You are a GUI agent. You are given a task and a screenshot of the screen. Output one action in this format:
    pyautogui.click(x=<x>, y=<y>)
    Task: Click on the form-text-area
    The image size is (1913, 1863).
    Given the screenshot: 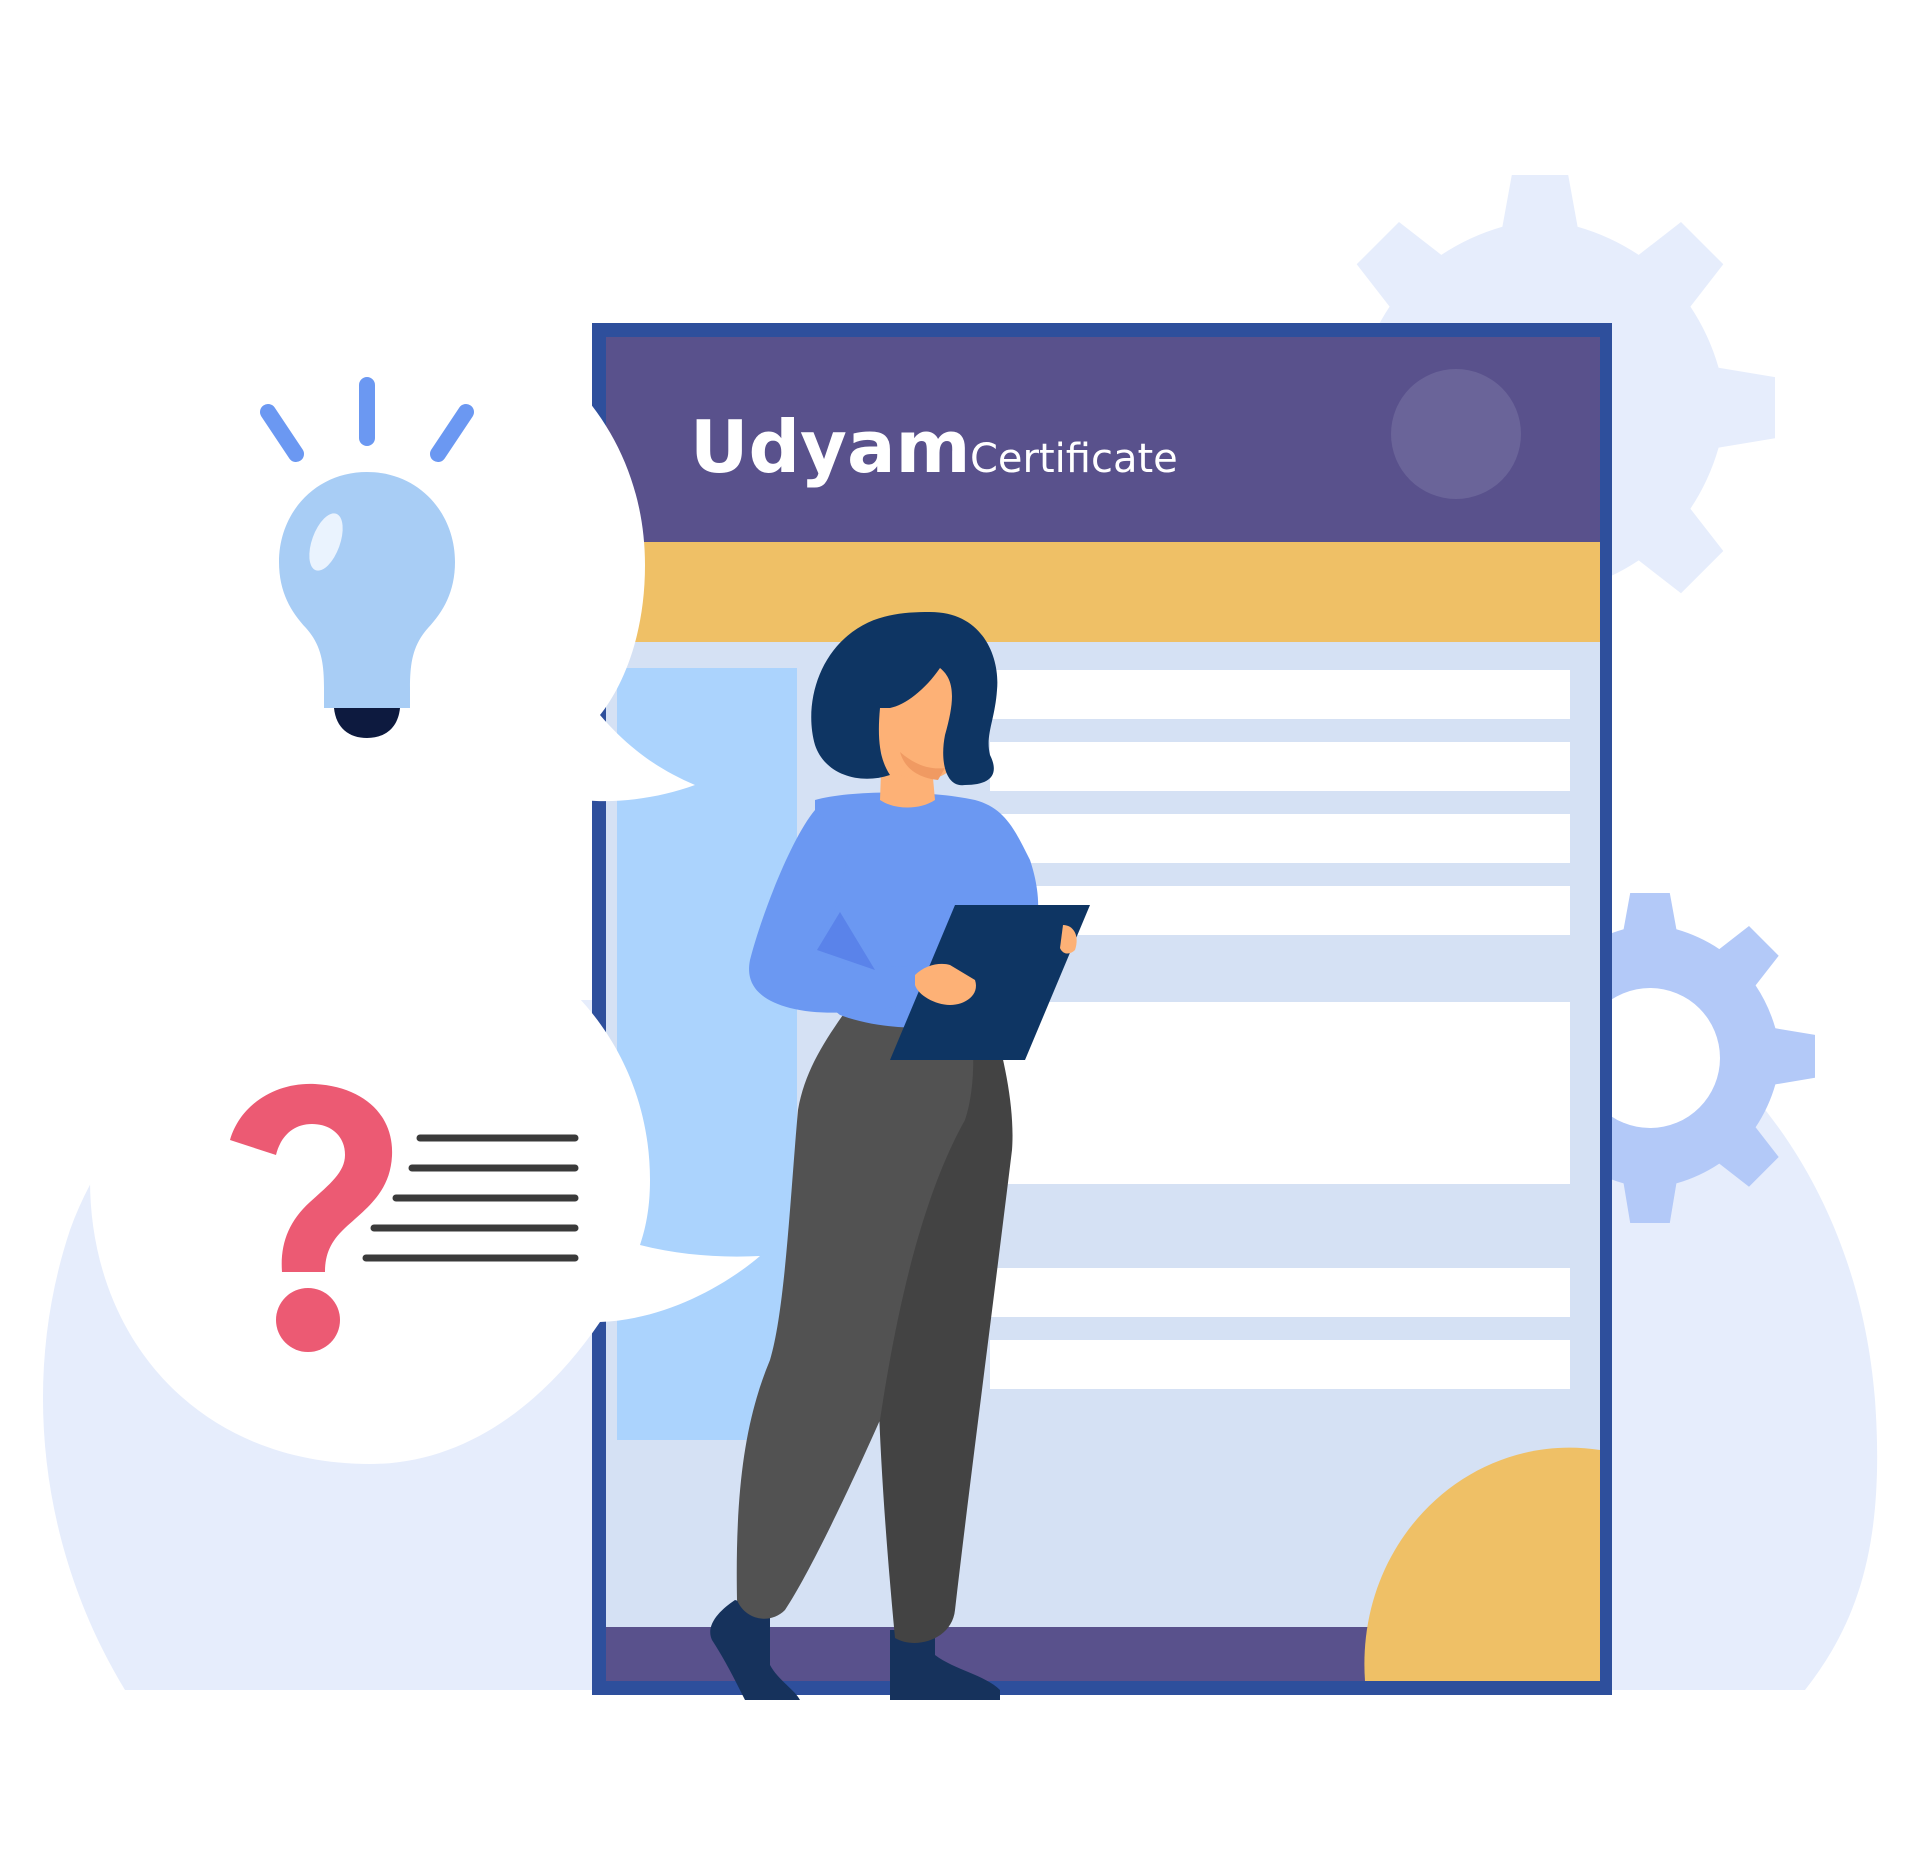 What is the action you would take?
    pyautogui.click(x=1280, y=1093)
    